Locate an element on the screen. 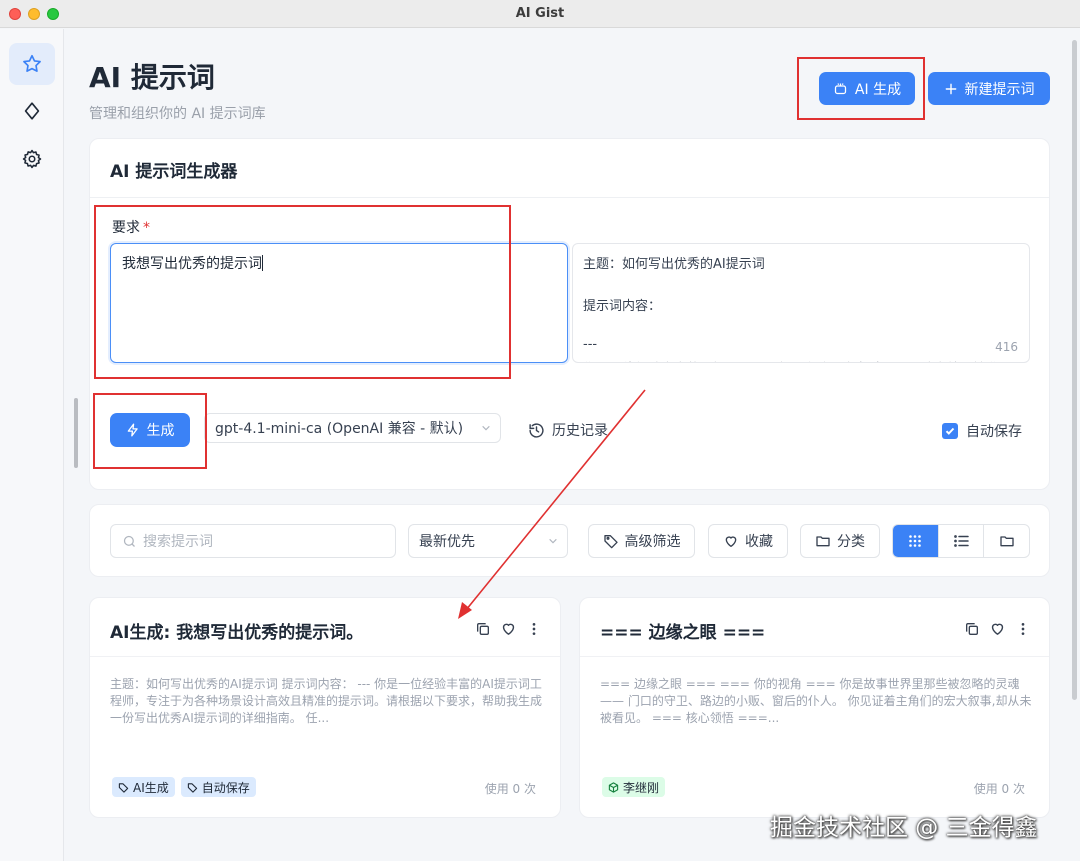 This screenshot has height=861, width=1080. sidebar is located at coordinates (32, 445).